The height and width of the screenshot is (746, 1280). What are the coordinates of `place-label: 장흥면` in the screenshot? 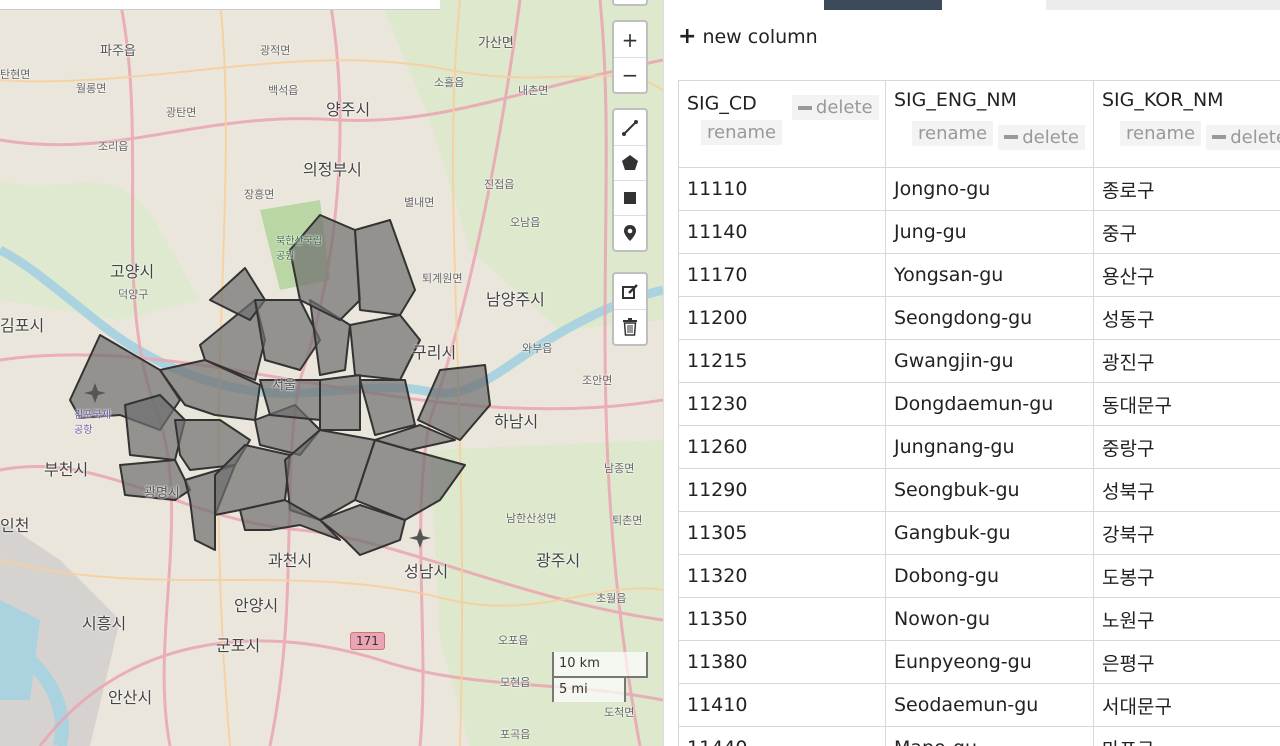 It's located at (259, 194).